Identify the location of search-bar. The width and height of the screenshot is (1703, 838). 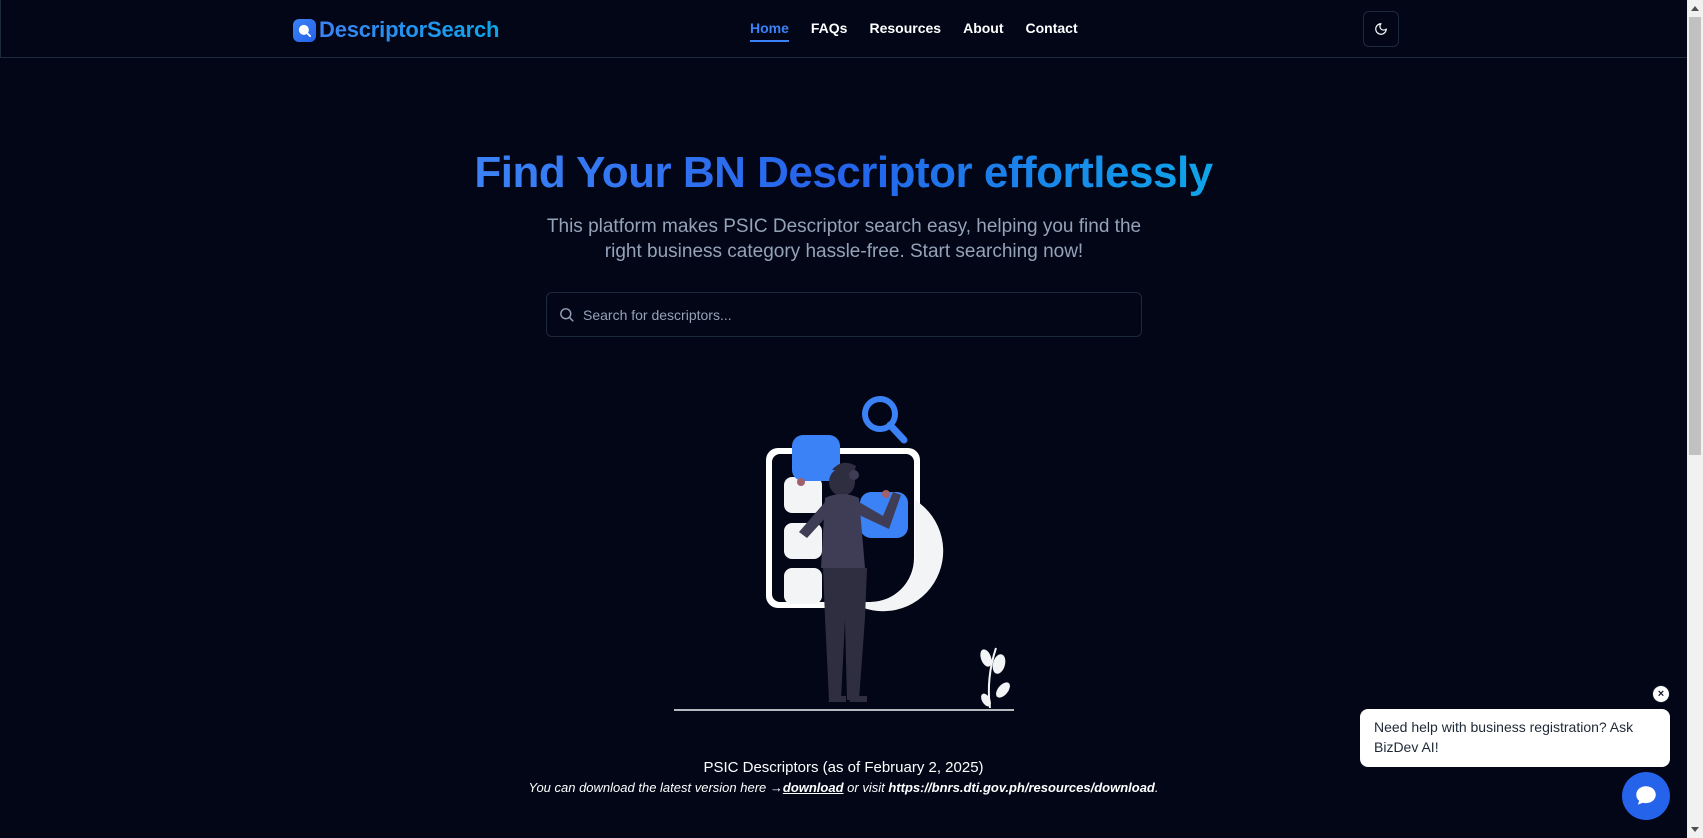
(844, 314).